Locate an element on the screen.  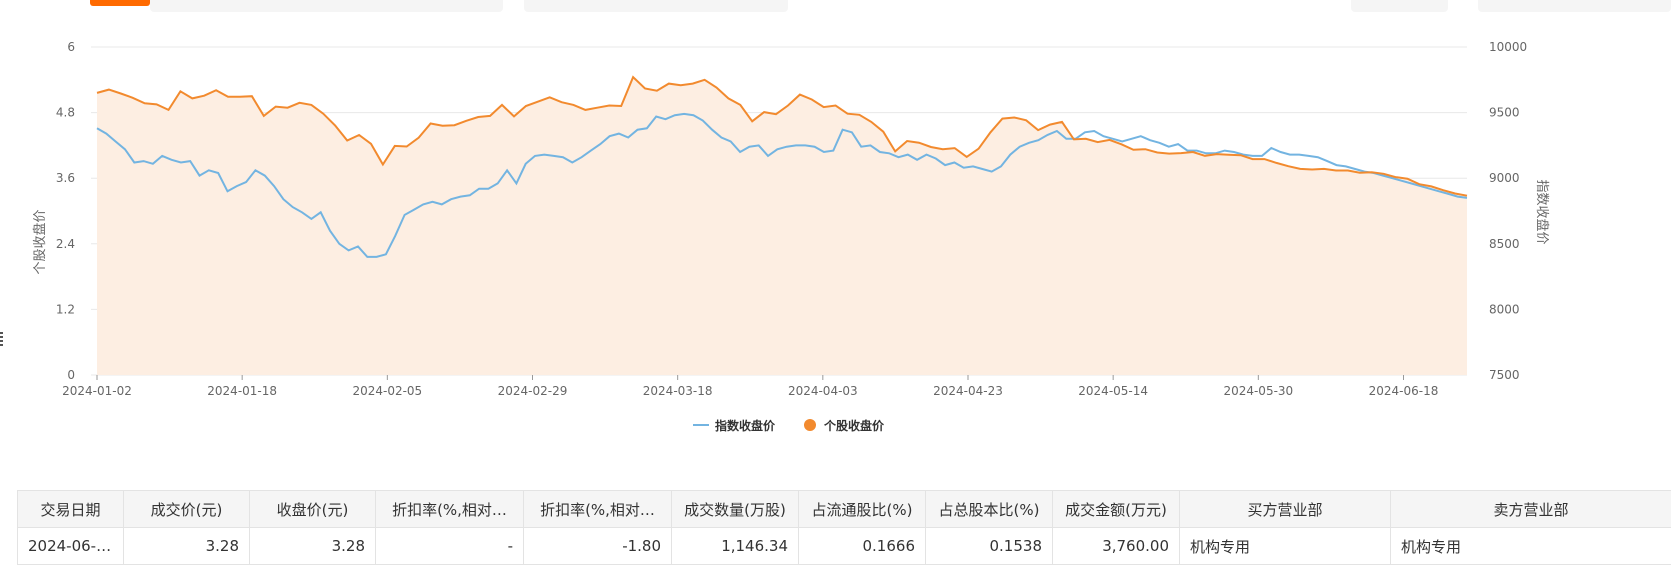
legend-item-index: 指数收盘价 is located at coordinates (734, 425).